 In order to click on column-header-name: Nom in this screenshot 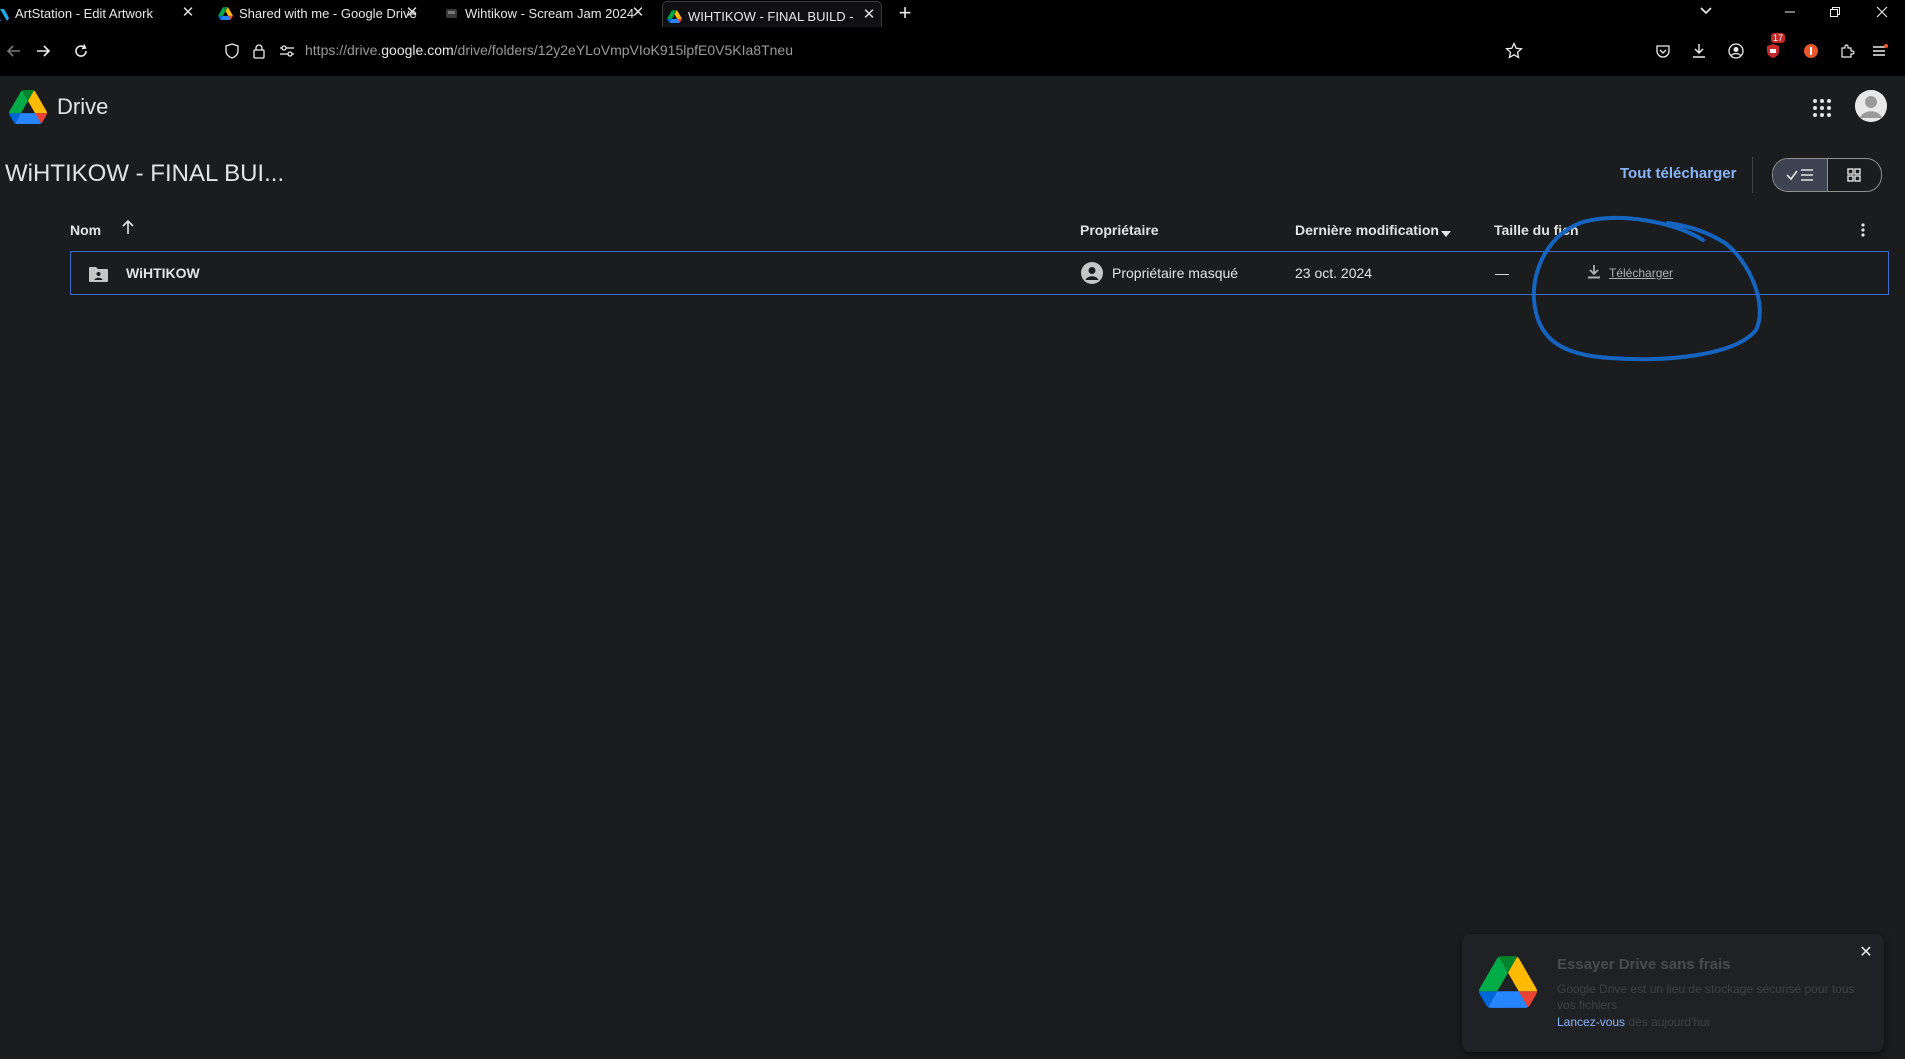, I will do `click(85, 230)`.